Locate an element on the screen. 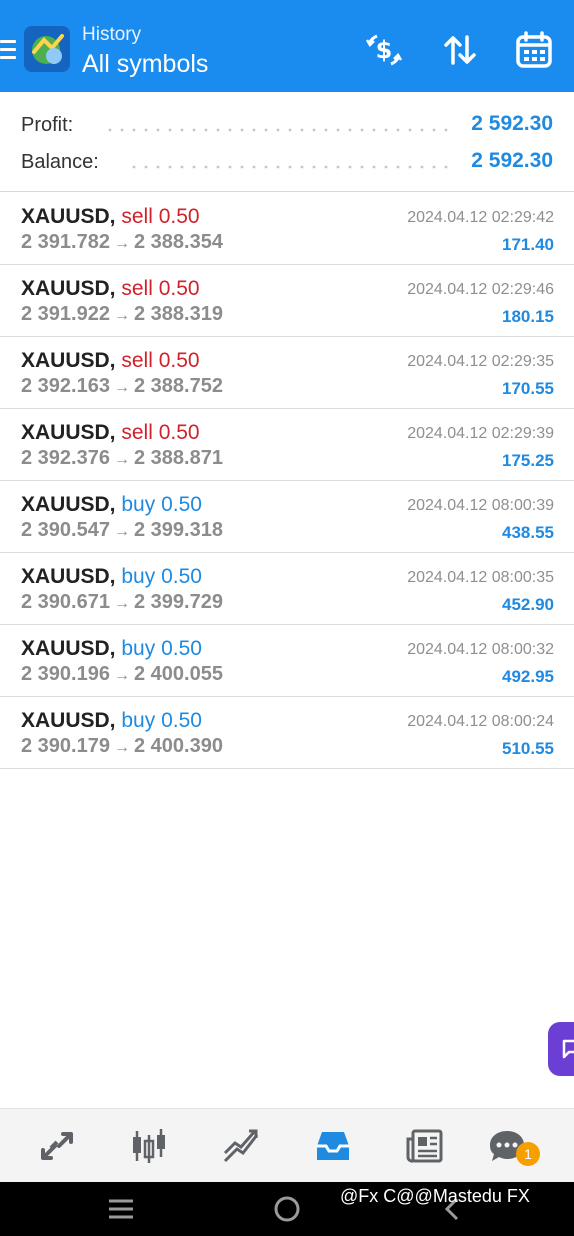  notification-badge: 1 is located at coordinates (528, 1154).